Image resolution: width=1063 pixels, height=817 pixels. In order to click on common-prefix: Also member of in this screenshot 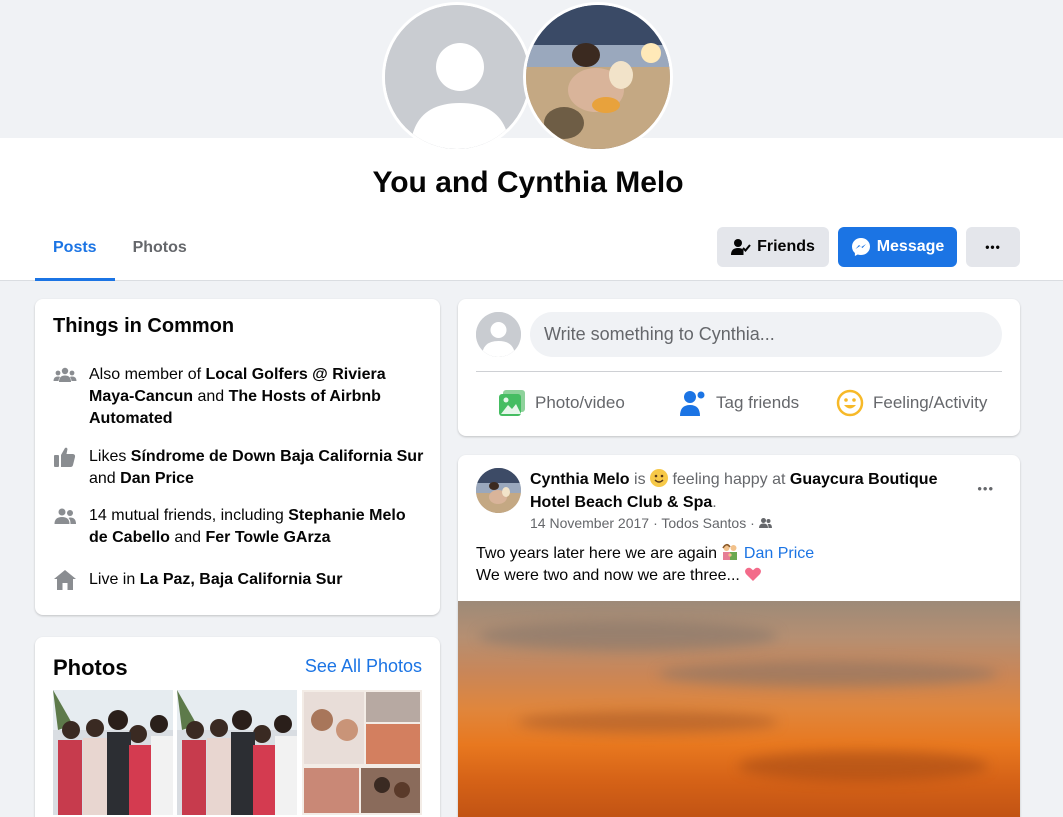, I will do `click(147, 374)`.